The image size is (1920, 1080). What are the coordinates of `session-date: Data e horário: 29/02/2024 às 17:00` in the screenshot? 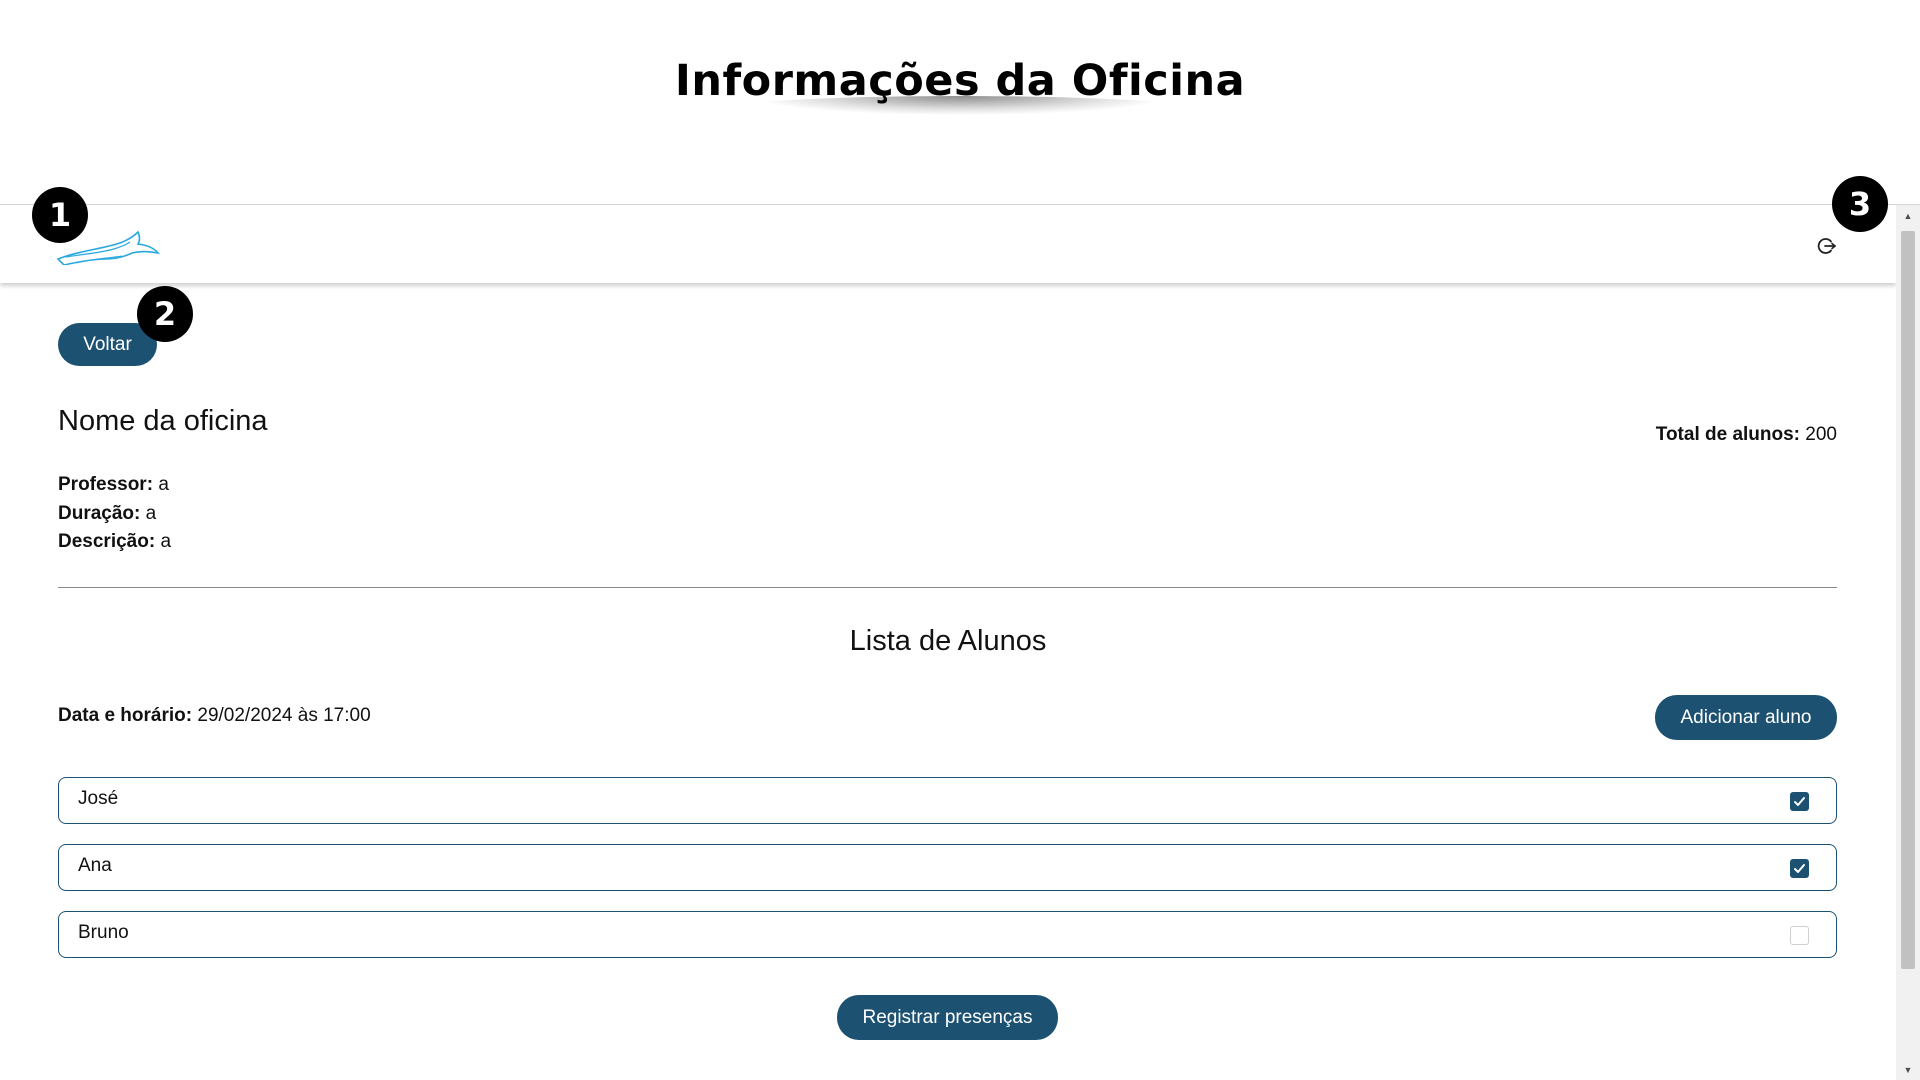 It's located at (214, 716).